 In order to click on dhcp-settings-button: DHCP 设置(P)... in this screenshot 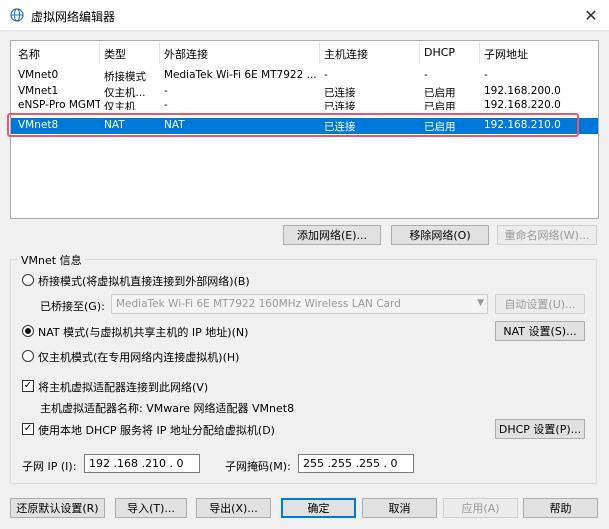, I will do `click(540, 429)`.